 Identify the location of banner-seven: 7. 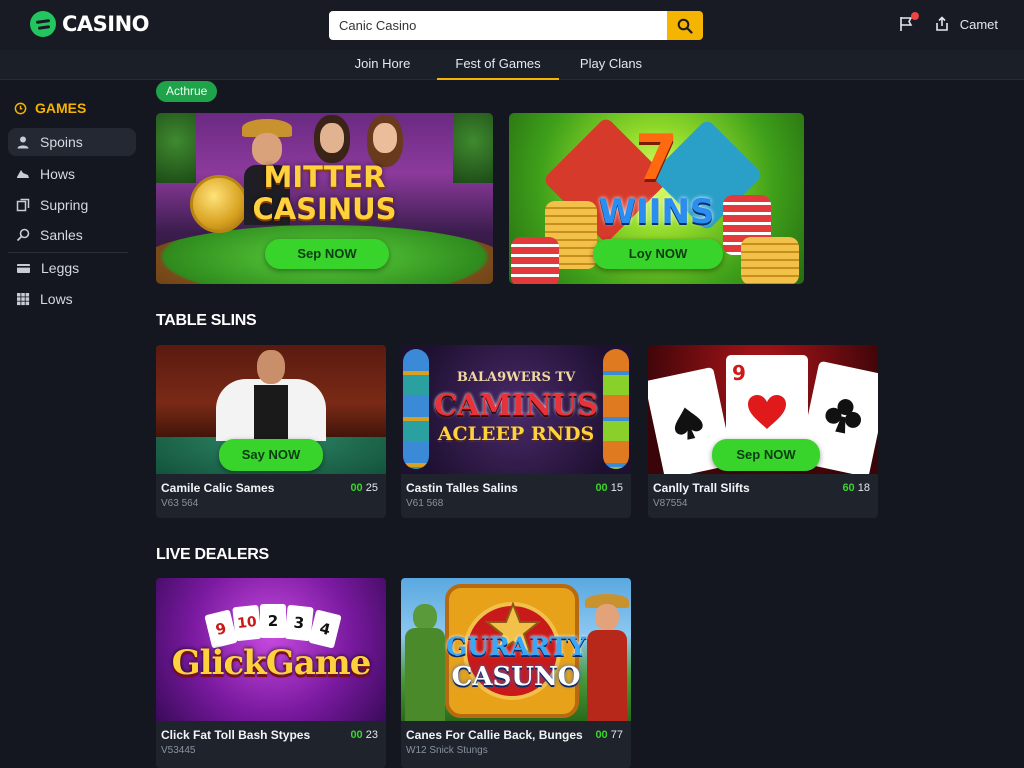
(656, 157).